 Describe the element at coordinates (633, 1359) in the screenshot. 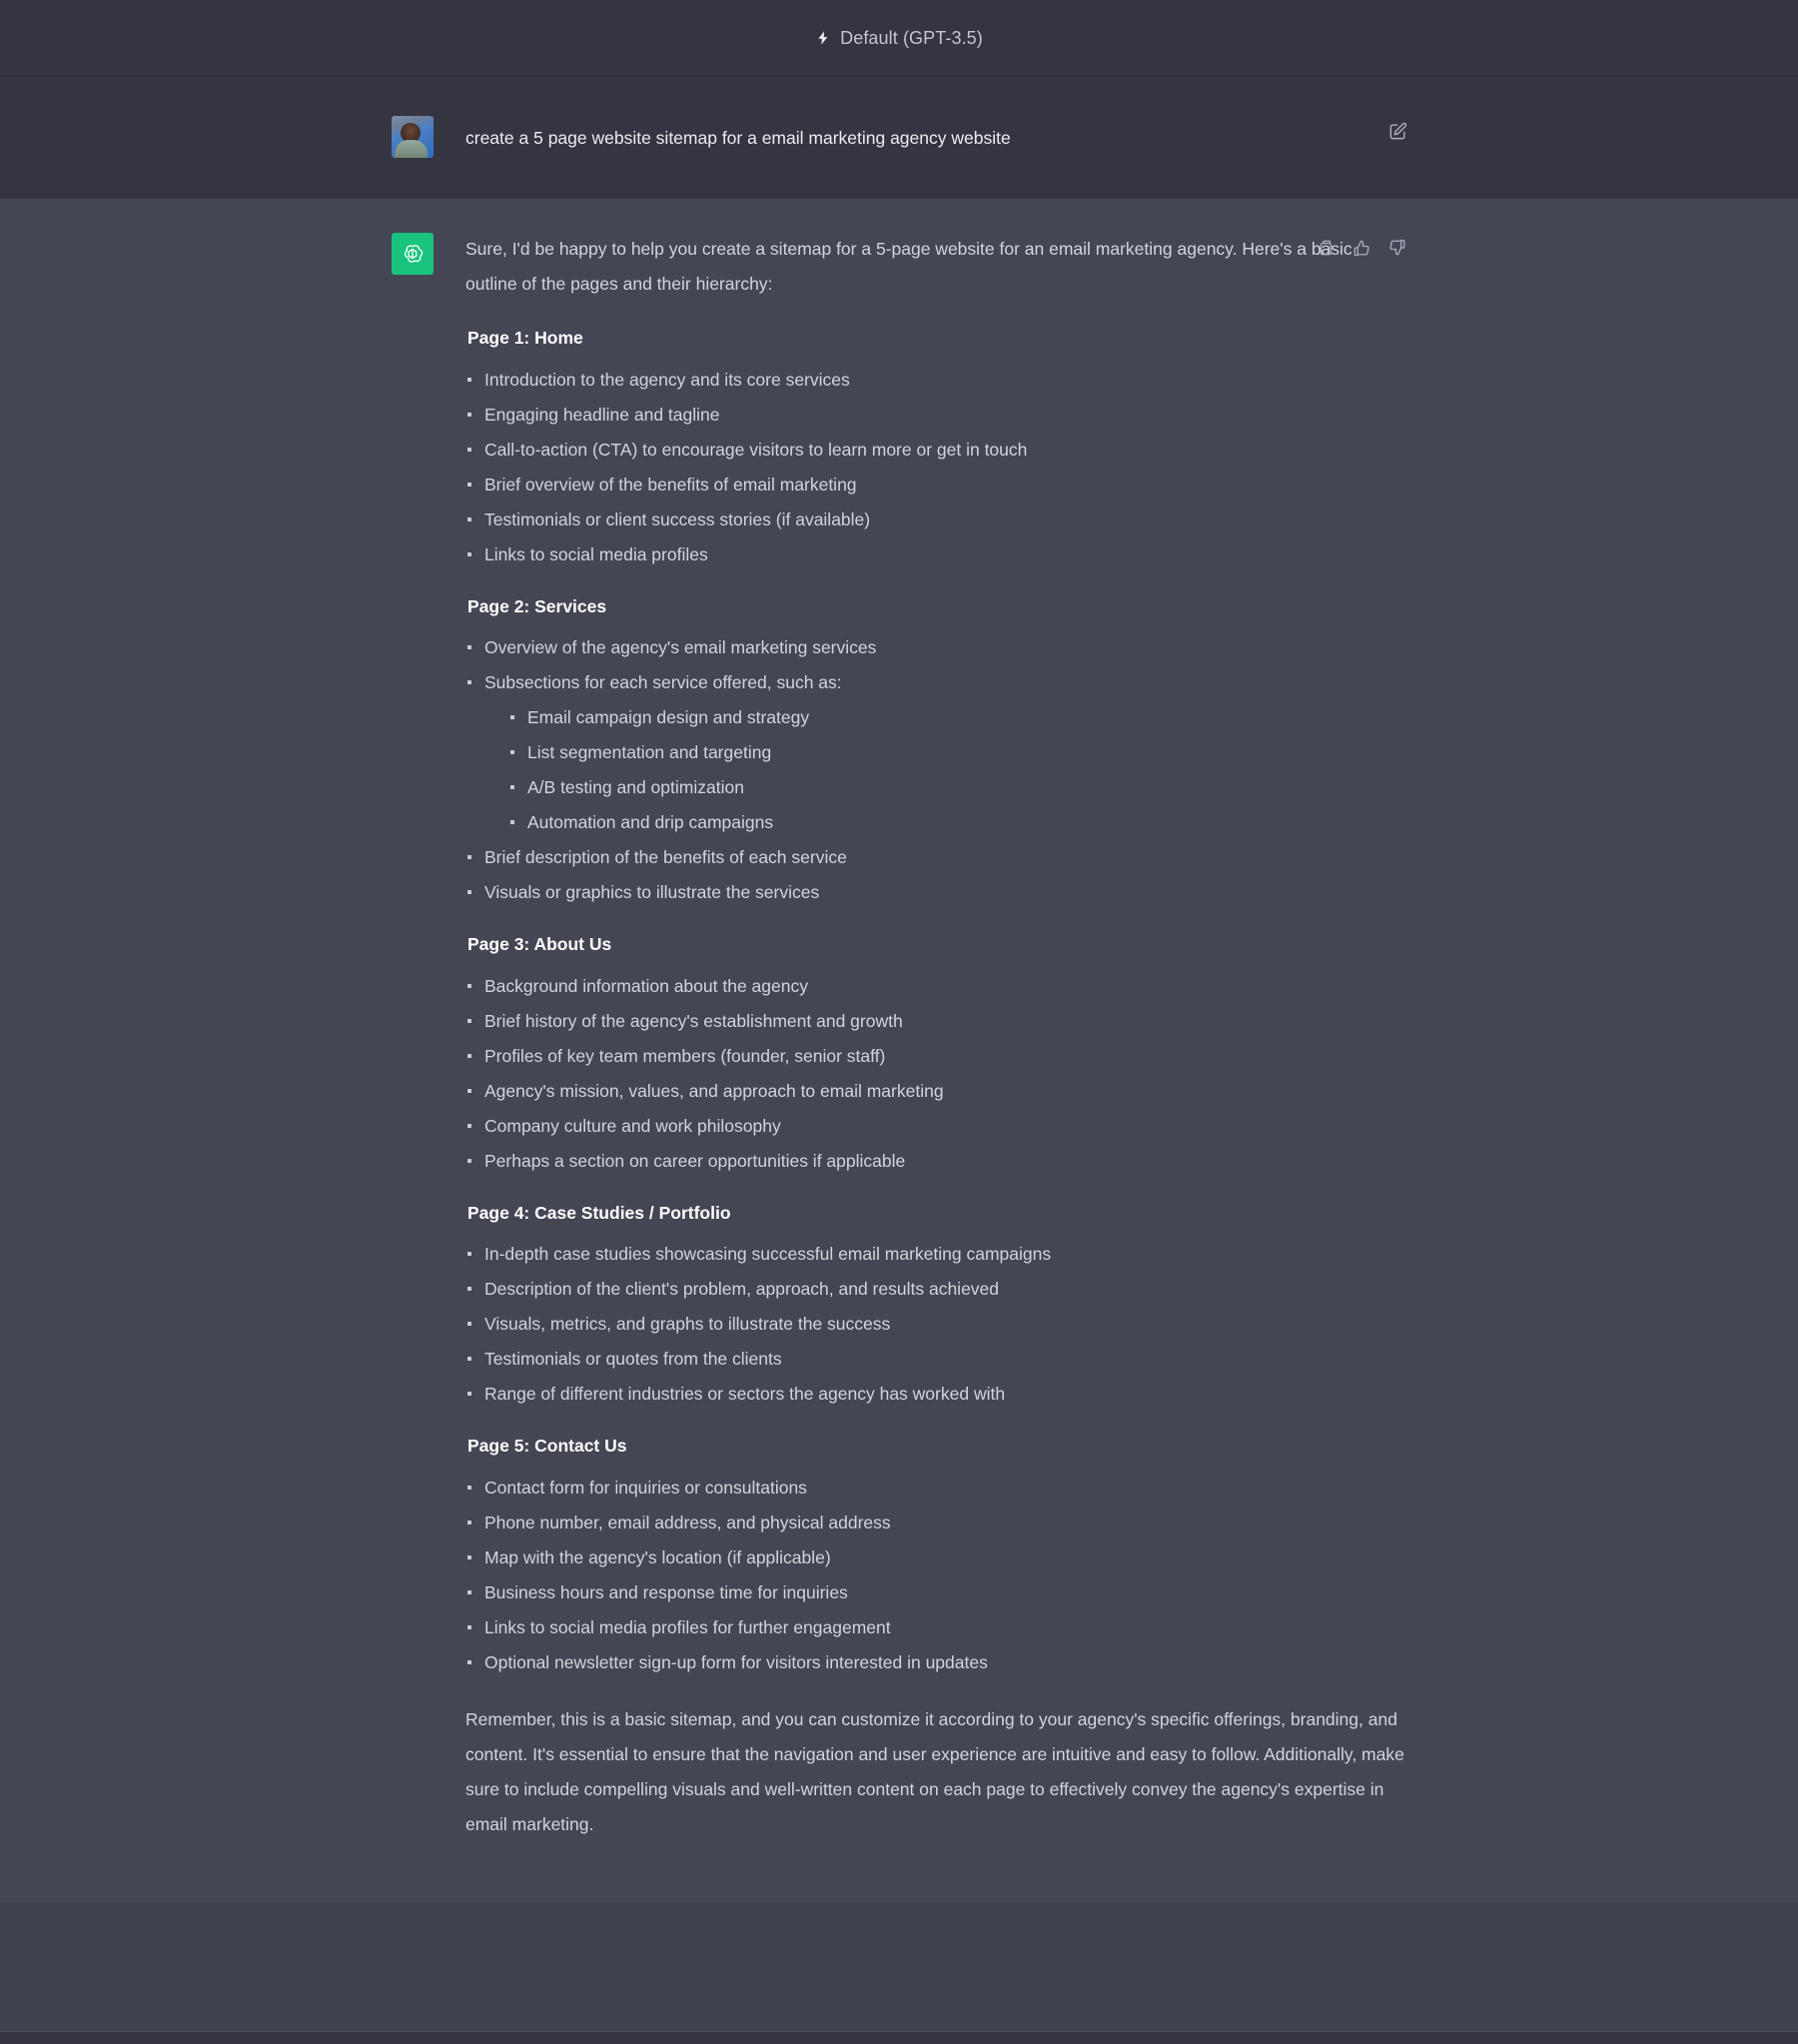

I see `list-item-text: Testimonials or quotes from the clients` at that location.